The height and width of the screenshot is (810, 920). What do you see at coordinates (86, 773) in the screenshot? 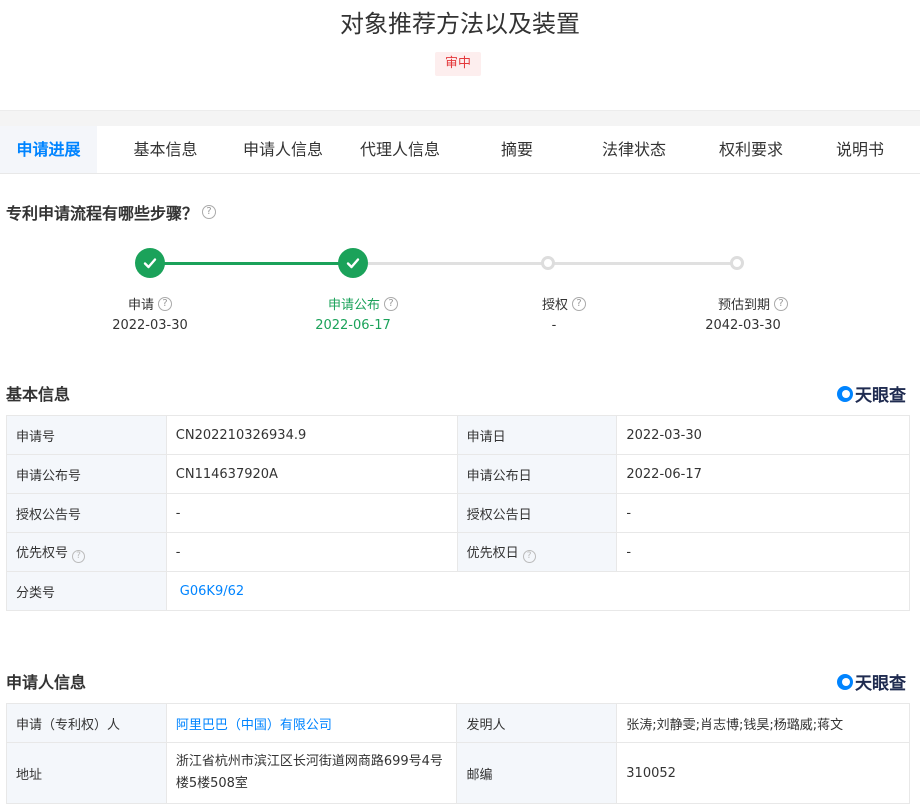
I see `field-label: 地址` at bounding box center [86, 773].